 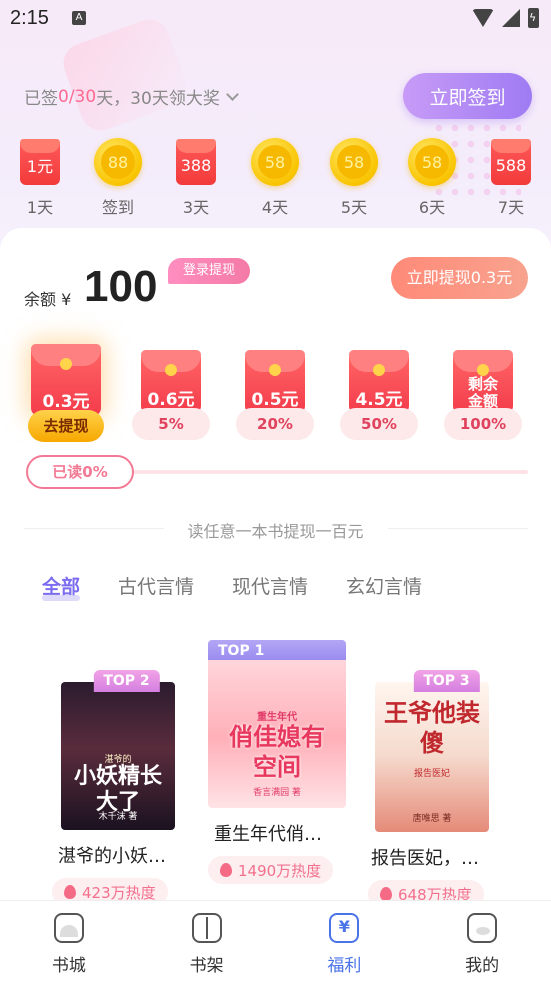 I want to click on tier-progress: 5%, so click(x=171, y=424).